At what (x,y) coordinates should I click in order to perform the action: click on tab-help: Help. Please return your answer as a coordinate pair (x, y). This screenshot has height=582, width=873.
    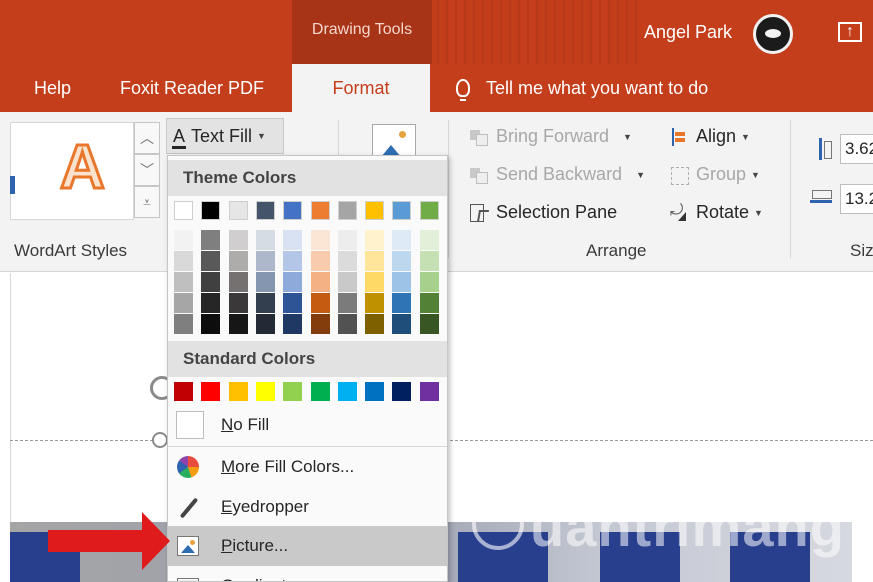
    Looking at the image, I should click on (52, 88).